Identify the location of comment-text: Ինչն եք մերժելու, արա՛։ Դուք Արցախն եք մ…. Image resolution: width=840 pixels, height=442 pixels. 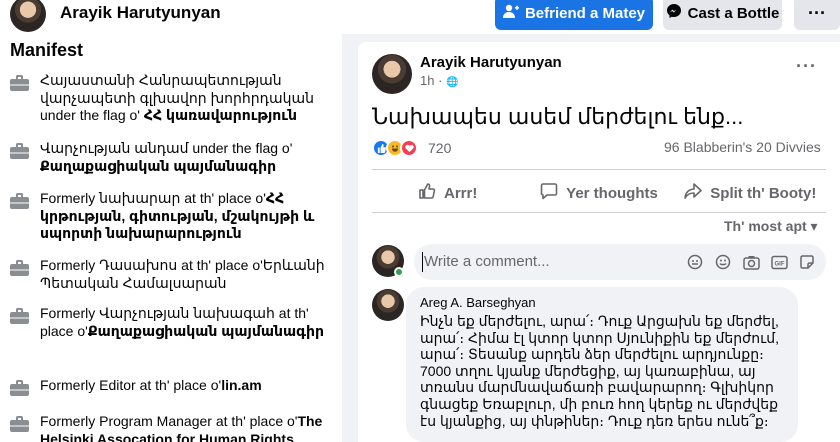
(600, 371).